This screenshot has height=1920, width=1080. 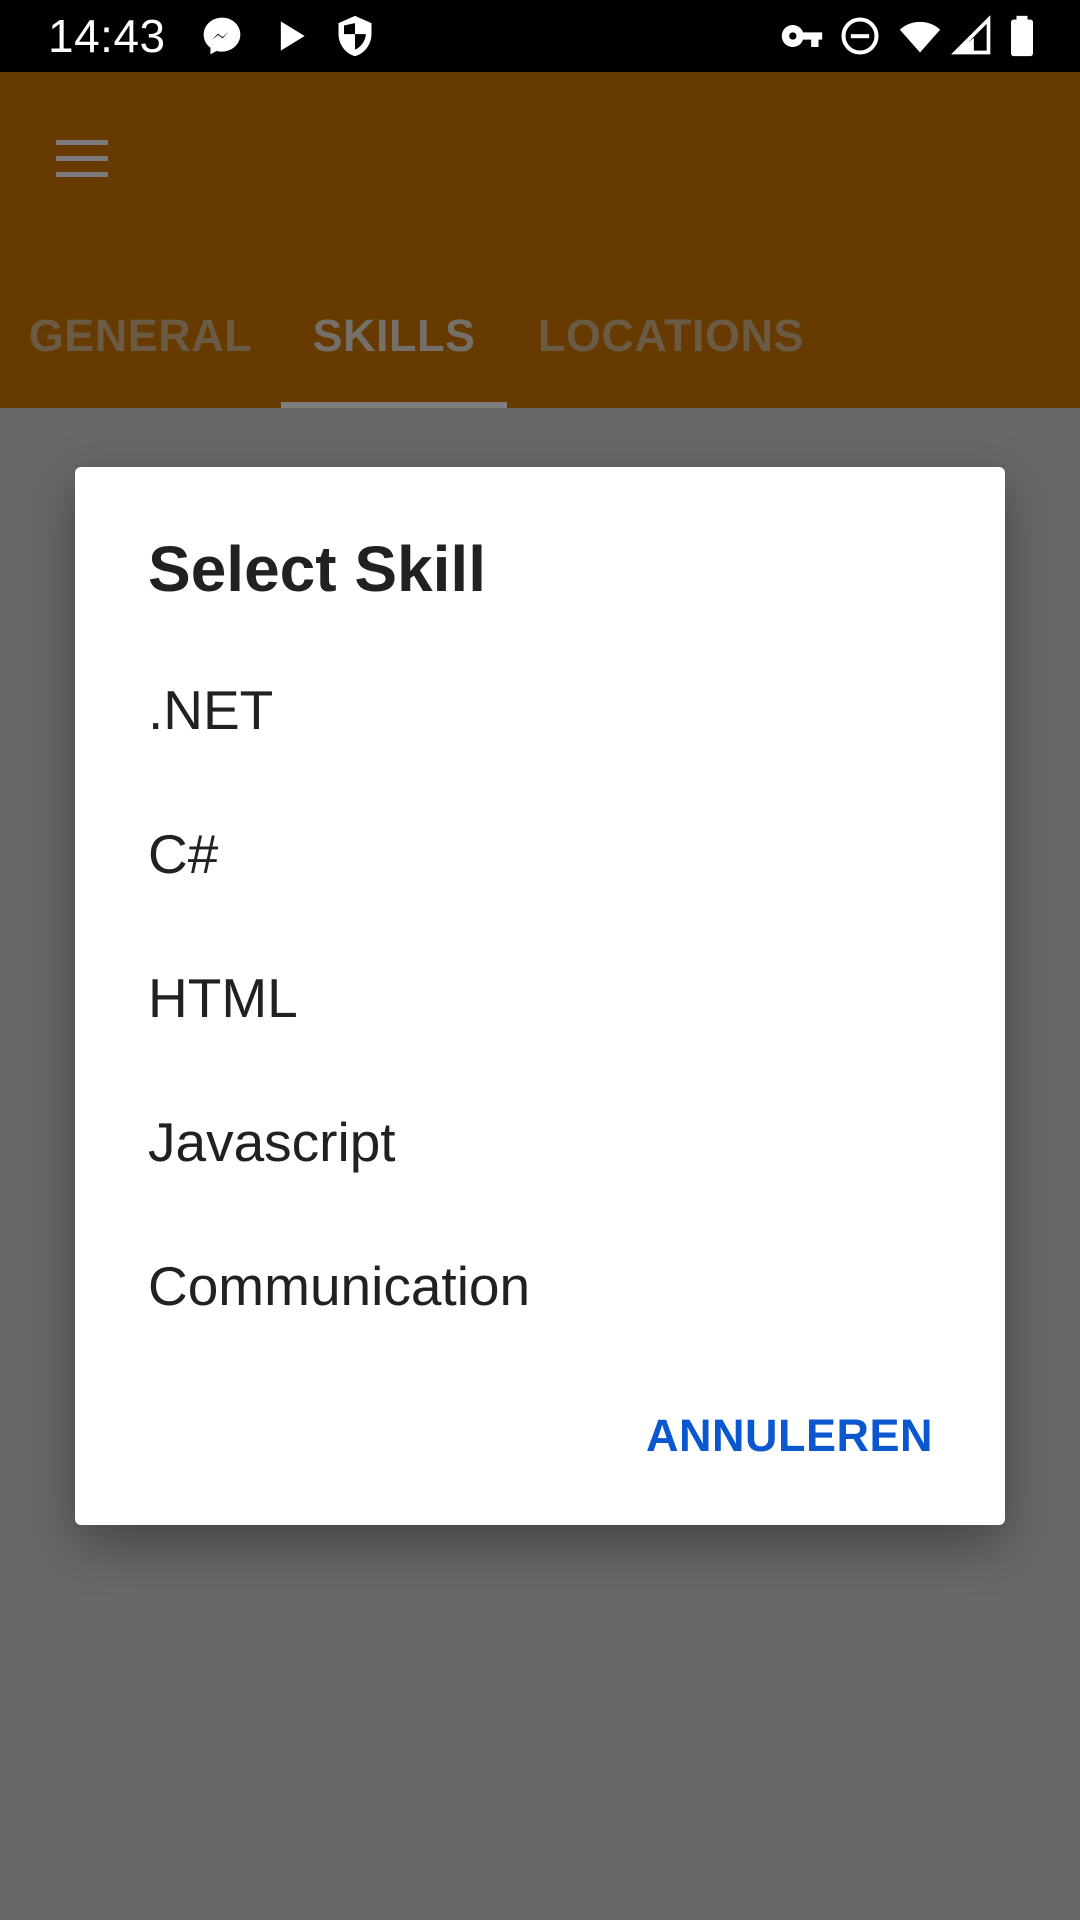 What do you see at coordinates (789, 1436) in the screenshot?
I see `cancel-button: ANNULEREN` at bounding box center [789, 1436].